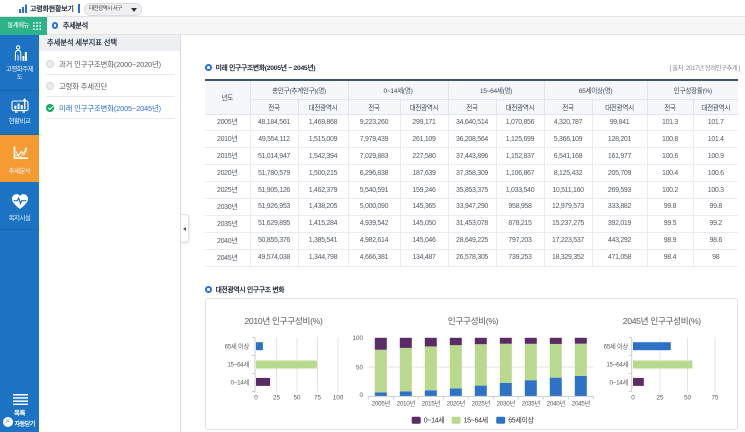 Image resolution: width=745 pixels, height=432 pixels. I want to click on svg-text: 65세이상, so click(521, 420).